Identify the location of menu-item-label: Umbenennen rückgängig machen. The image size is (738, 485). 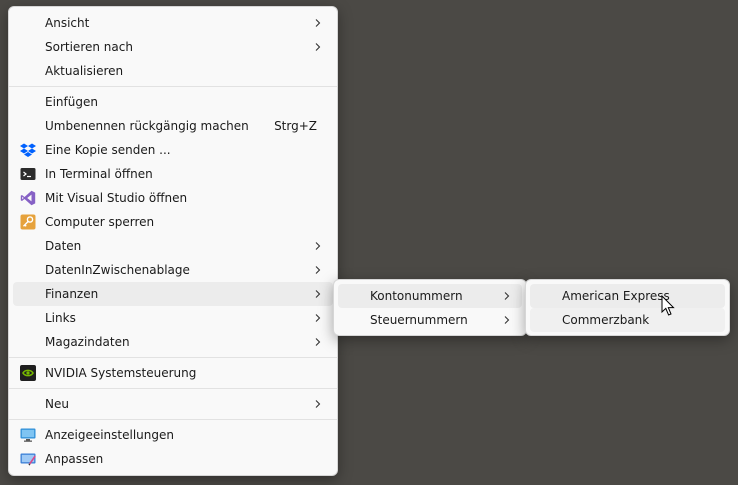
(147, 126).